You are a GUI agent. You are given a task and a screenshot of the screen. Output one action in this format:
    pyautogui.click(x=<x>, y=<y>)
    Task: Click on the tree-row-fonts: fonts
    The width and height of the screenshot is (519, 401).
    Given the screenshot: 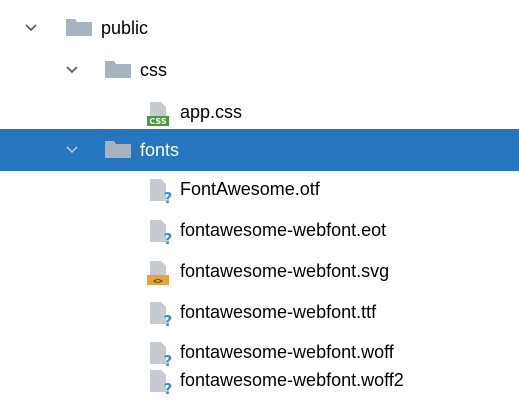 What is the action you would take?
    pyautogui.click(x=259, y=150)
    